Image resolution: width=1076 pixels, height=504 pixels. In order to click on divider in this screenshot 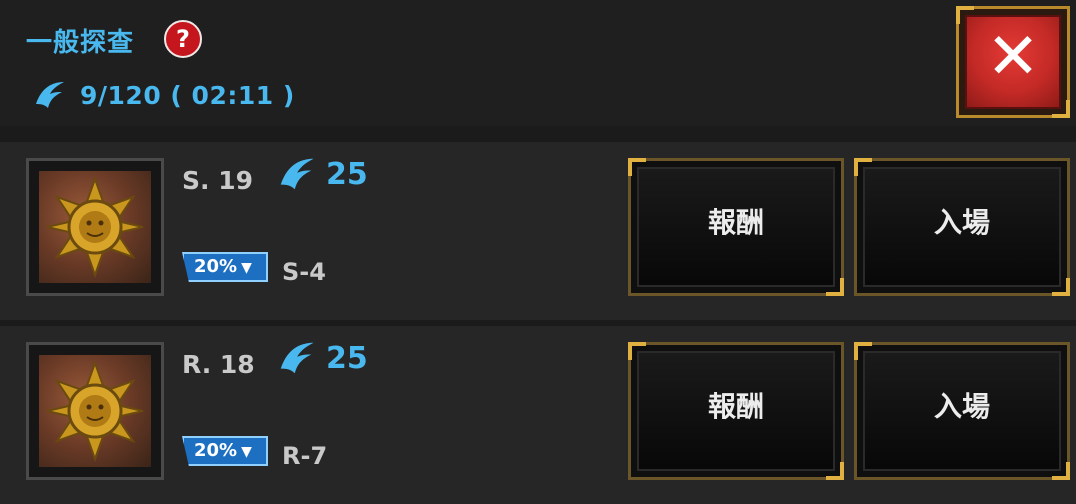, I will do `click(538, 134)`.